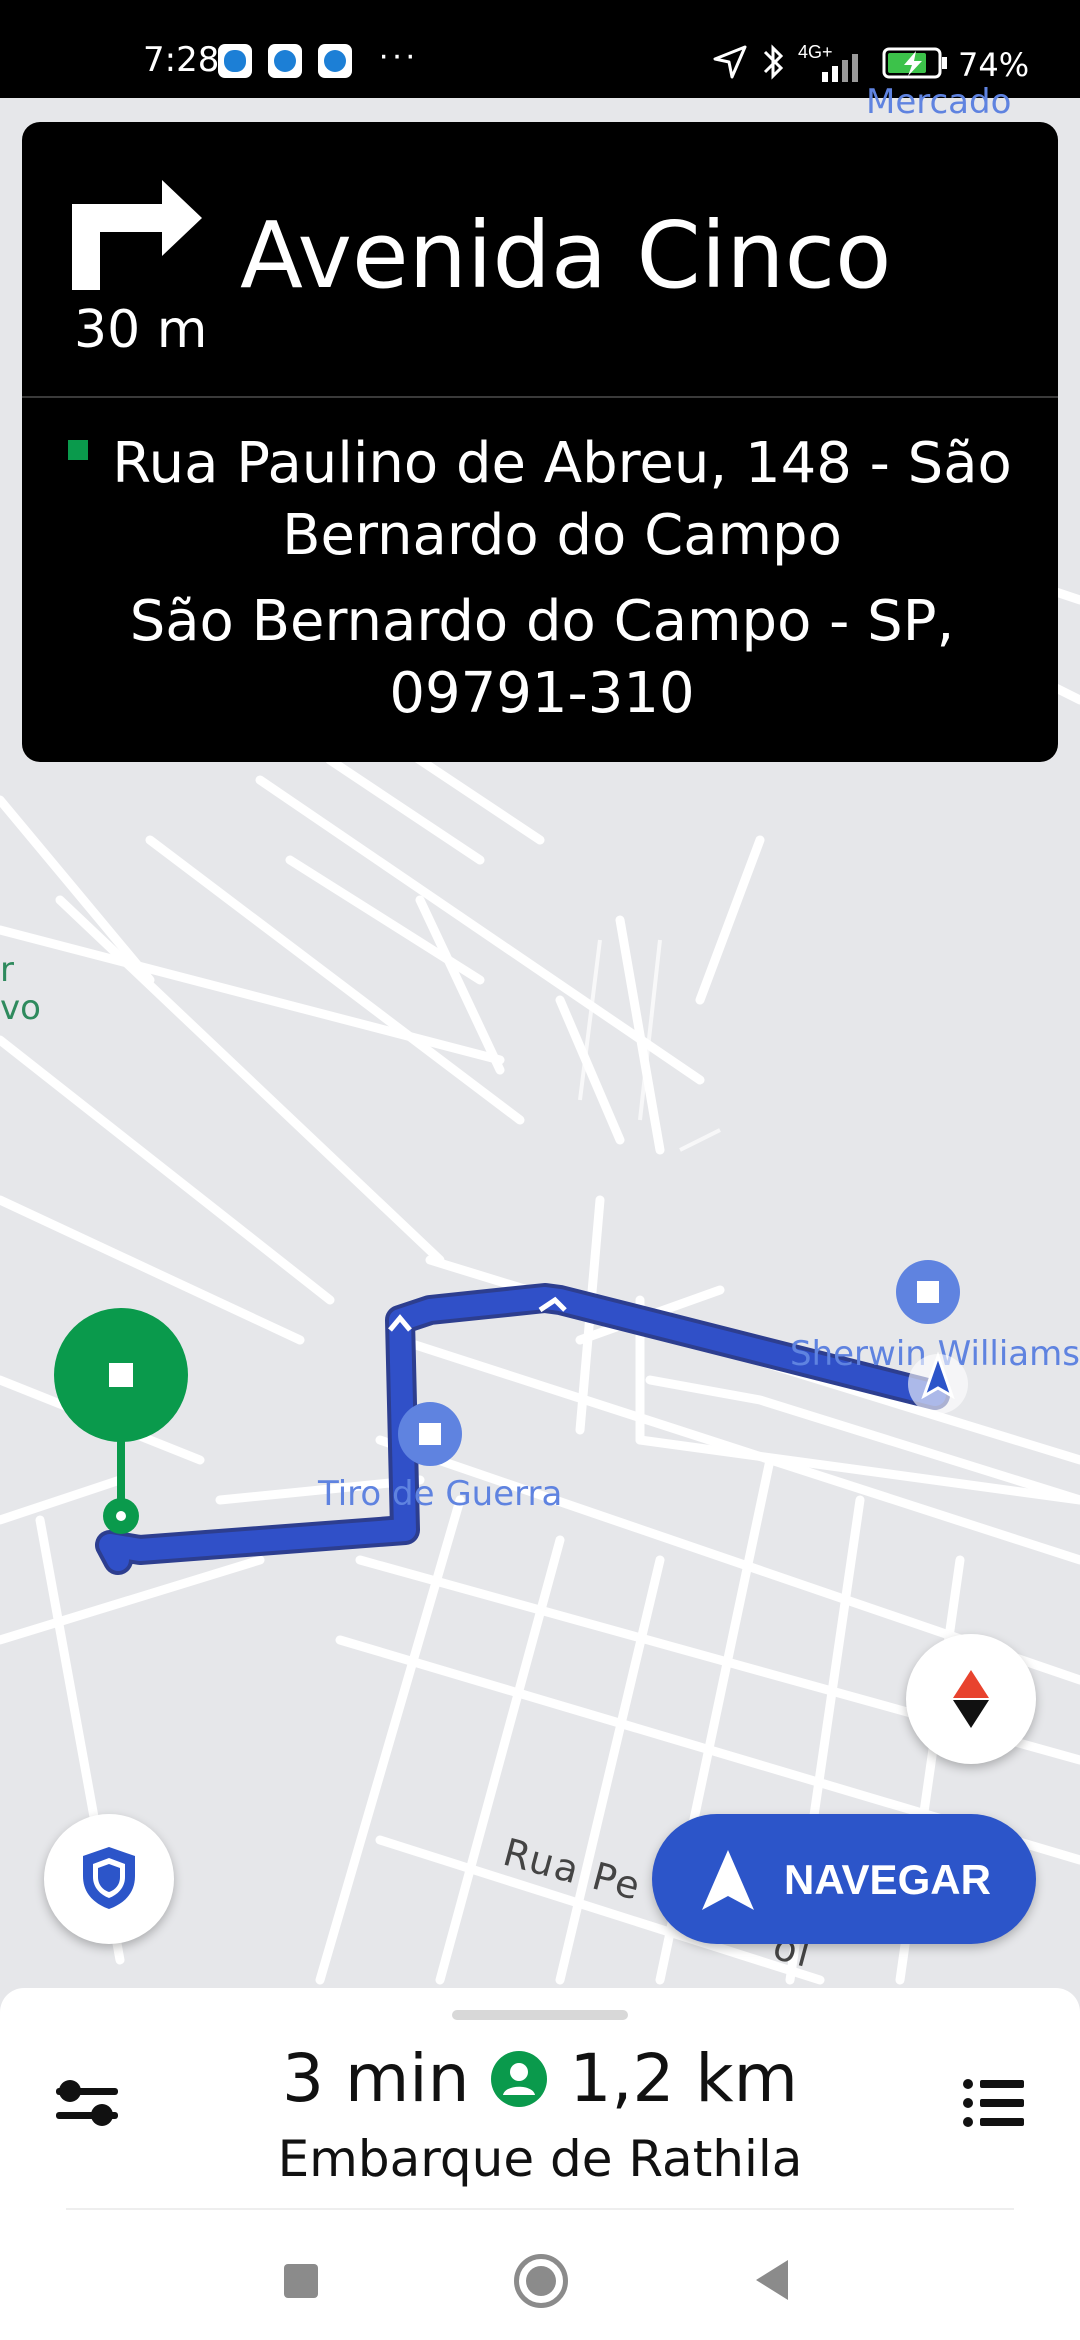 The image size is (1080, 2340). Describe the element at coordinates (181, 60) in the screenshot. I see `status-time: 7:28` at that location.